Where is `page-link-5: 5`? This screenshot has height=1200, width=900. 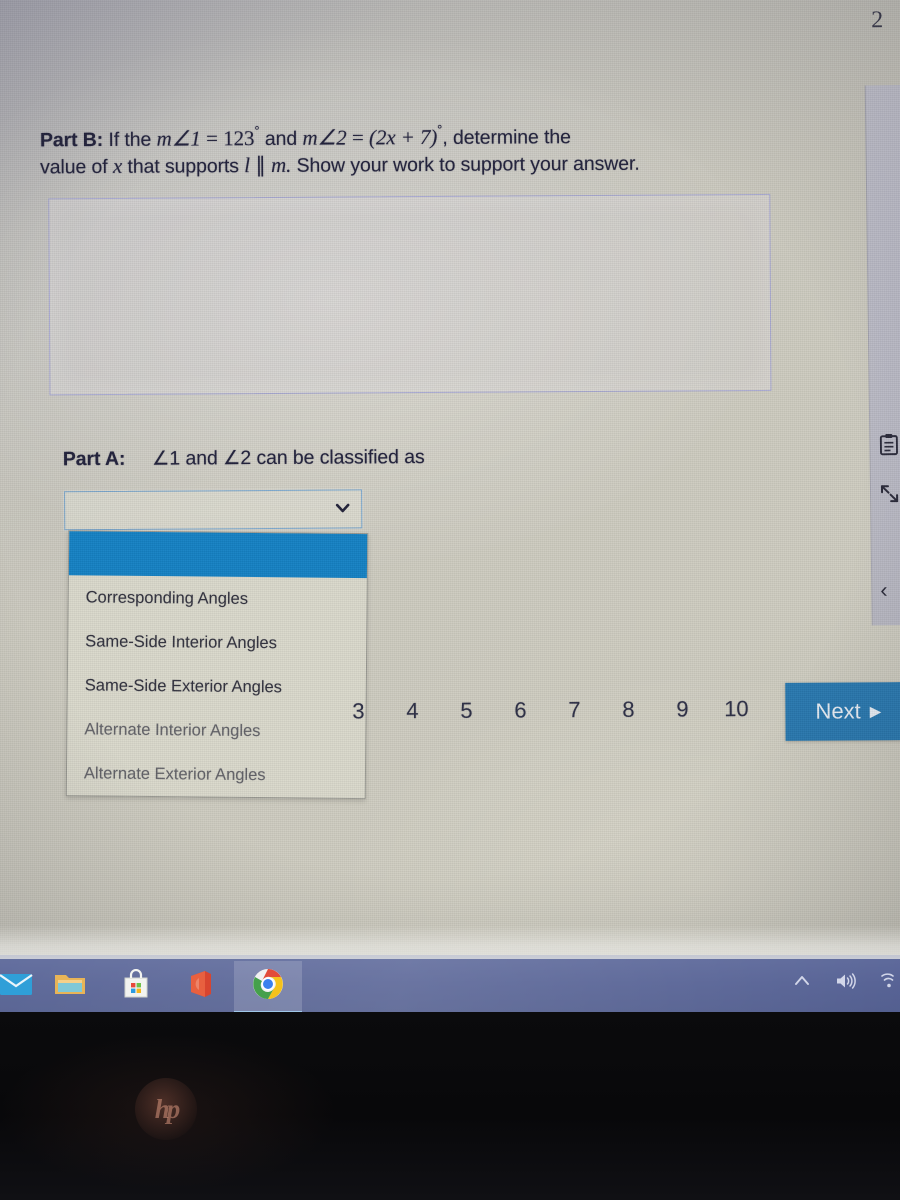 page-link-5: 5 is located at coordinates (466, 711).